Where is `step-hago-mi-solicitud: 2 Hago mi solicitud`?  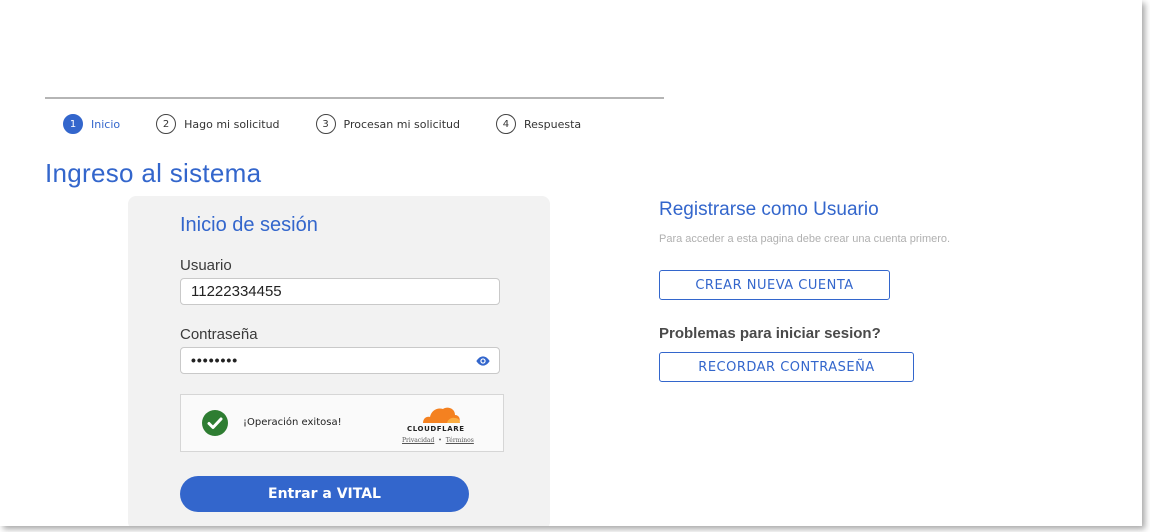
step-hago-mi-solicitud: 2 Hago mi solicitud is located at coordinates (218, 124).